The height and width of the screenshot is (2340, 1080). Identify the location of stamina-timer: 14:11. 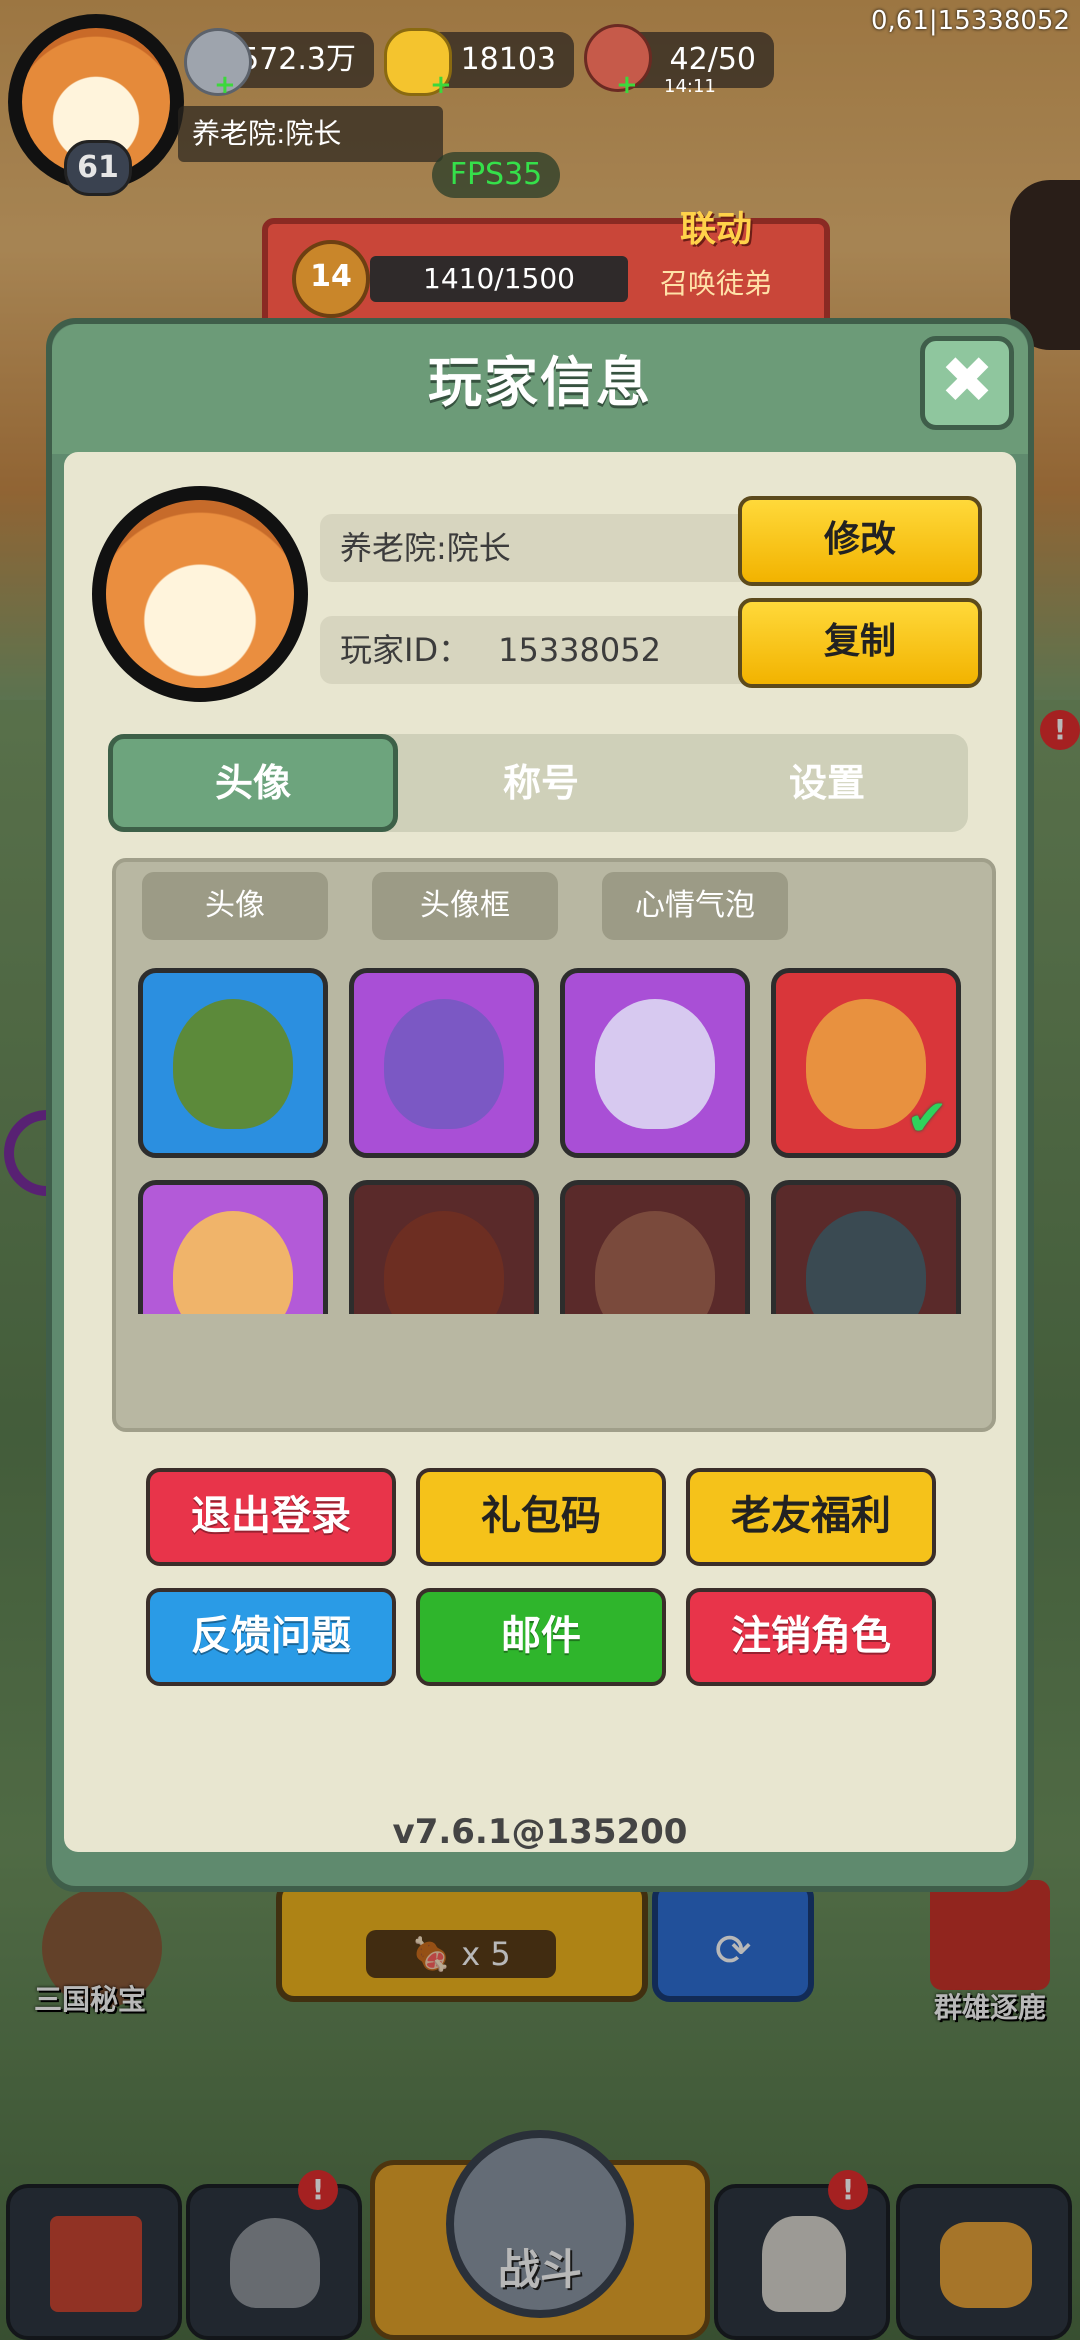
(690, 86).